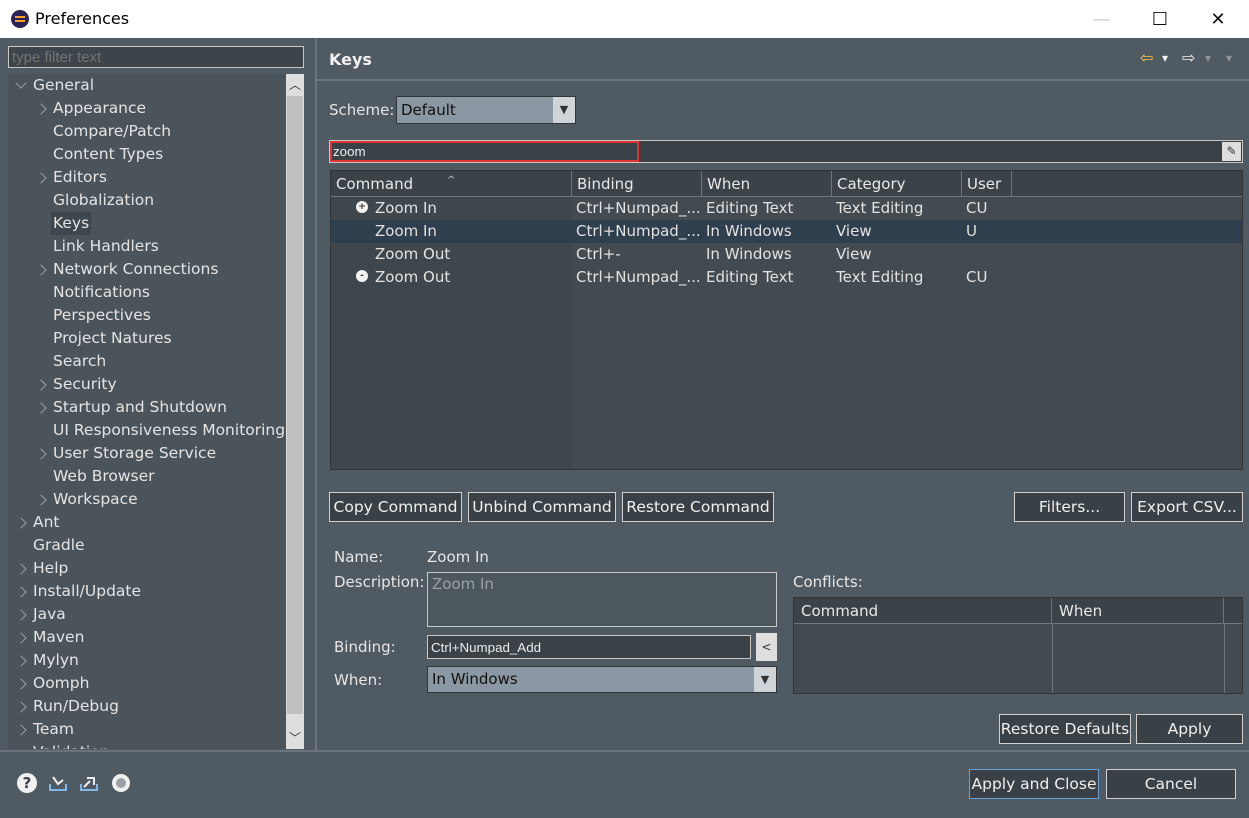 This screenshot has width=1249, height=818. What do you see at coordinates (1189, 729) in the screenshot?
I see `apply-button: Apply` at bounding box center [1189, 729].